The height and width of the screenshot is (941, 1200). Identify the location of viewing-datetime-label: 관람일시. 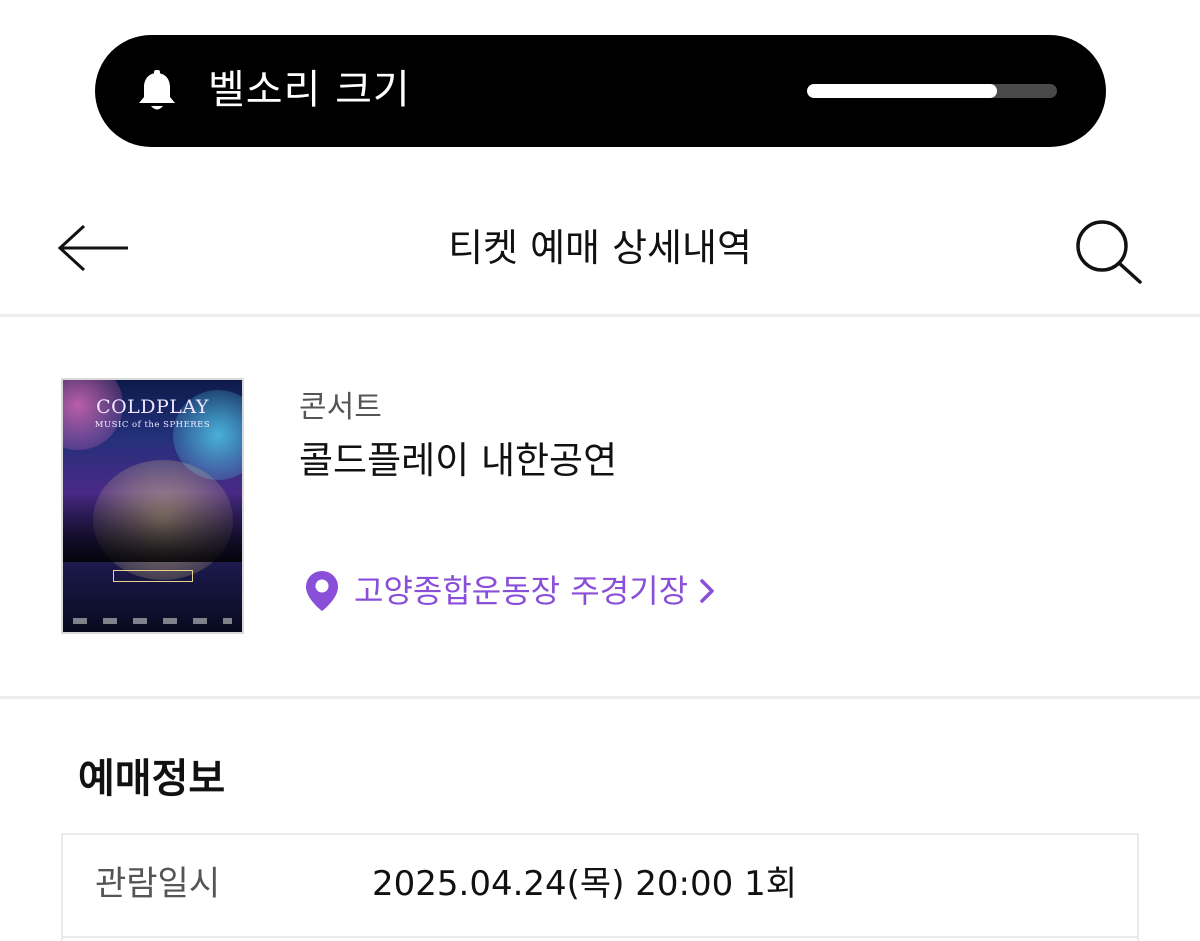
(158, 884).